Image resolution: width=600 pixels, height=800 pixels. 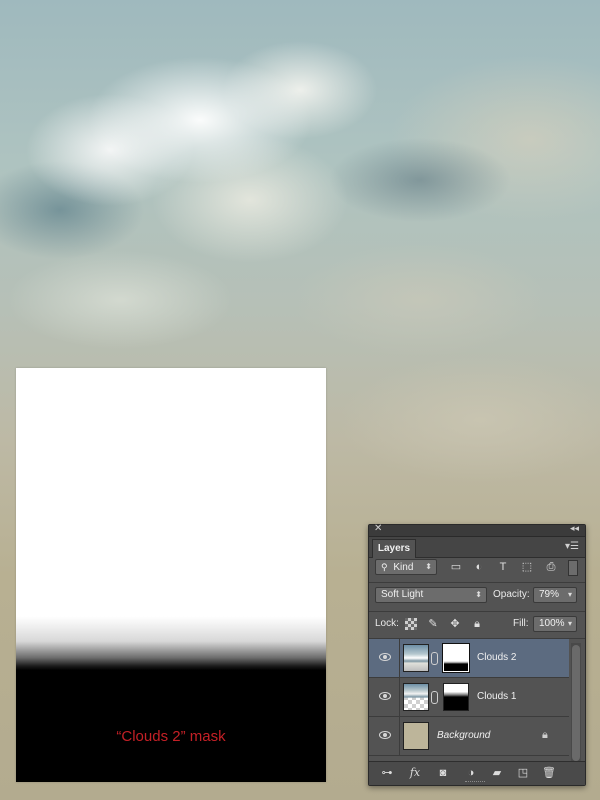 What do you see at coordinates (552, 623) in the screenshot?
I see `fill-value: 100%` at bounding box center [552, 623].